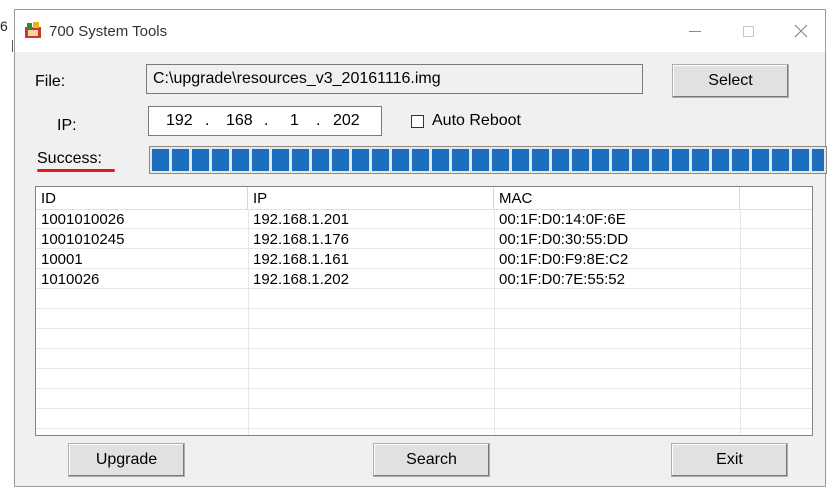 This screenshot has width=828, height=489. Describe the element at coordinates (33, 30) in the screenshot. I see `app-icon` at that location.